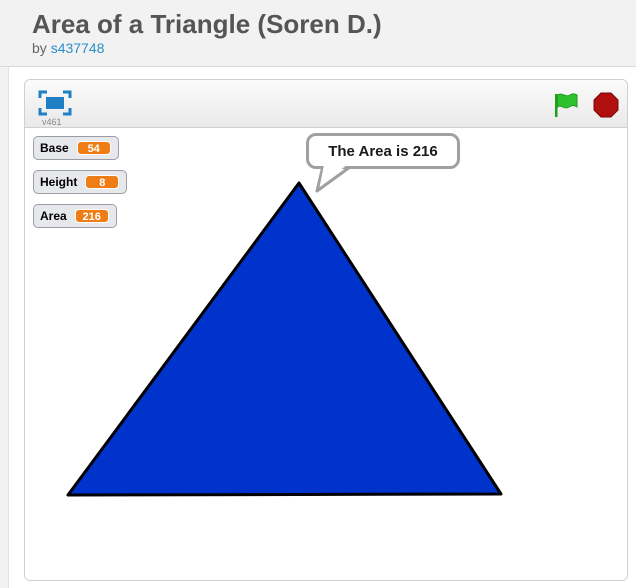 This screenshot has width=636, height=588. I want to click on project-byline: by s437748, so click(68, 48).